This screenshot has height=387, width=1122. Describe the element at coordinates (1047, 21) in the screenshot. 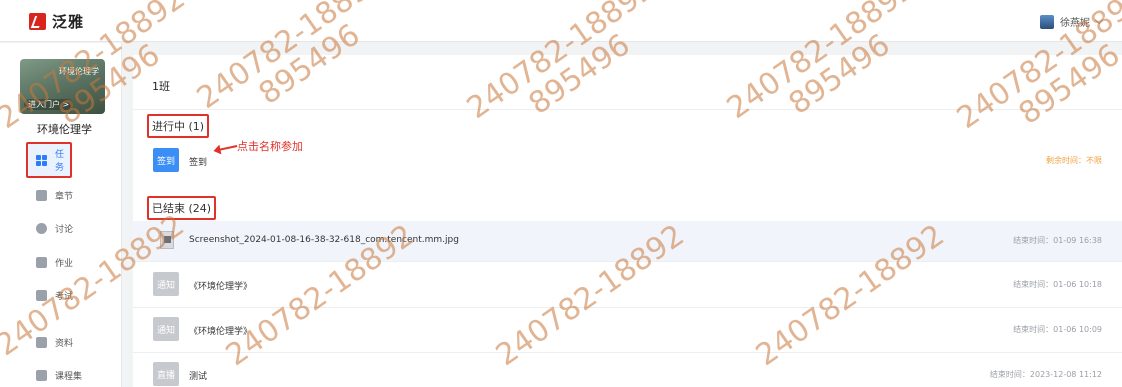

I see `avatar` at that location.